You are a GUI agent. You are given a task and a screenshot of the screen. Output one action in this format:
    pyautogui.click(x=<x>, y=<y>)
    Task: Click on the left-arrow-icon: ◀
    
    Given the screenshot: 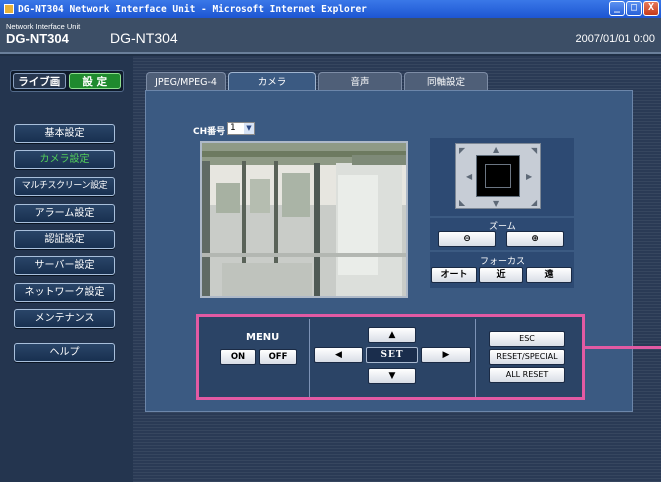 What is the action you would take?
    pyautogui.click(x=338, y=355)
    